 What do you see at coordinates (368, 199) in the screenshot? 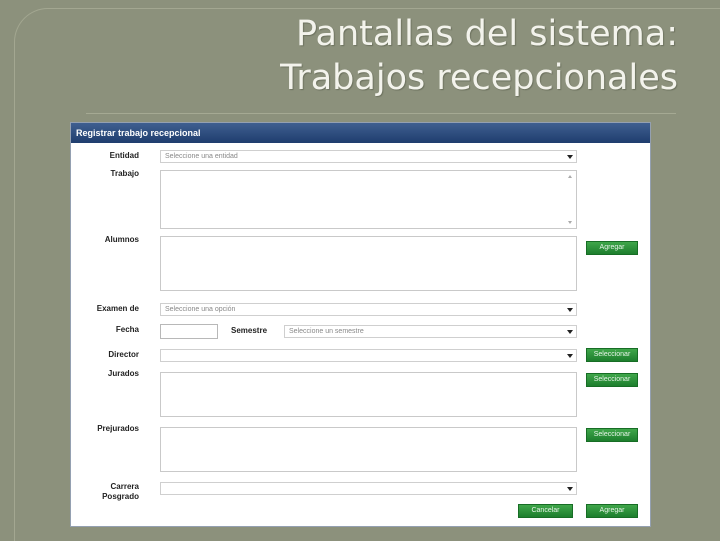
I see `trabajo-textarea` at bounding box center [368, 199].